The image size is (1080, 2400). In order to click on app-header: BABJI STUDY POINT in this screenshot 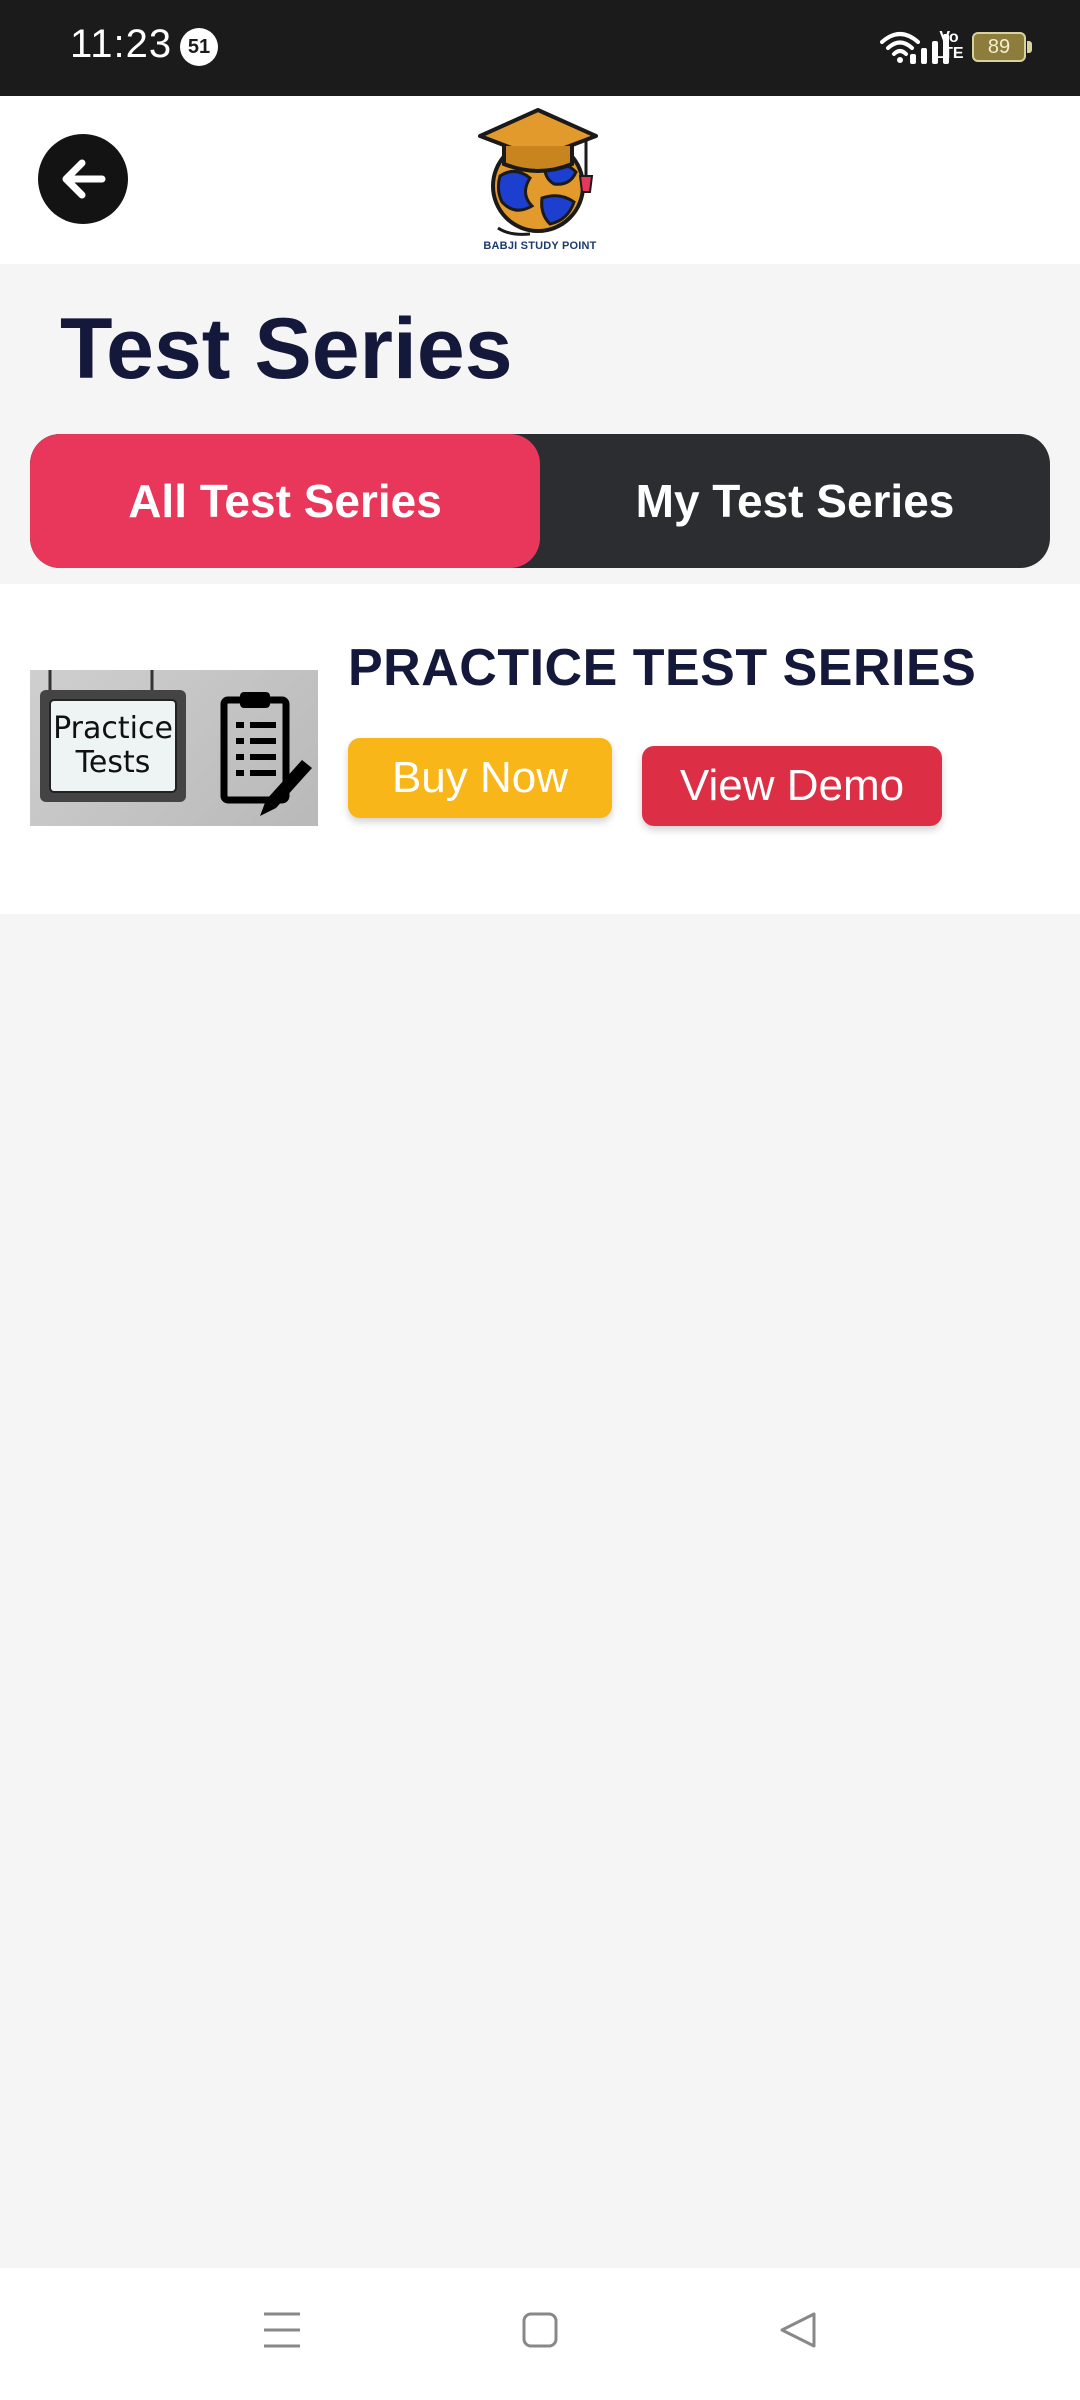, I will do `click(540, 180)`.